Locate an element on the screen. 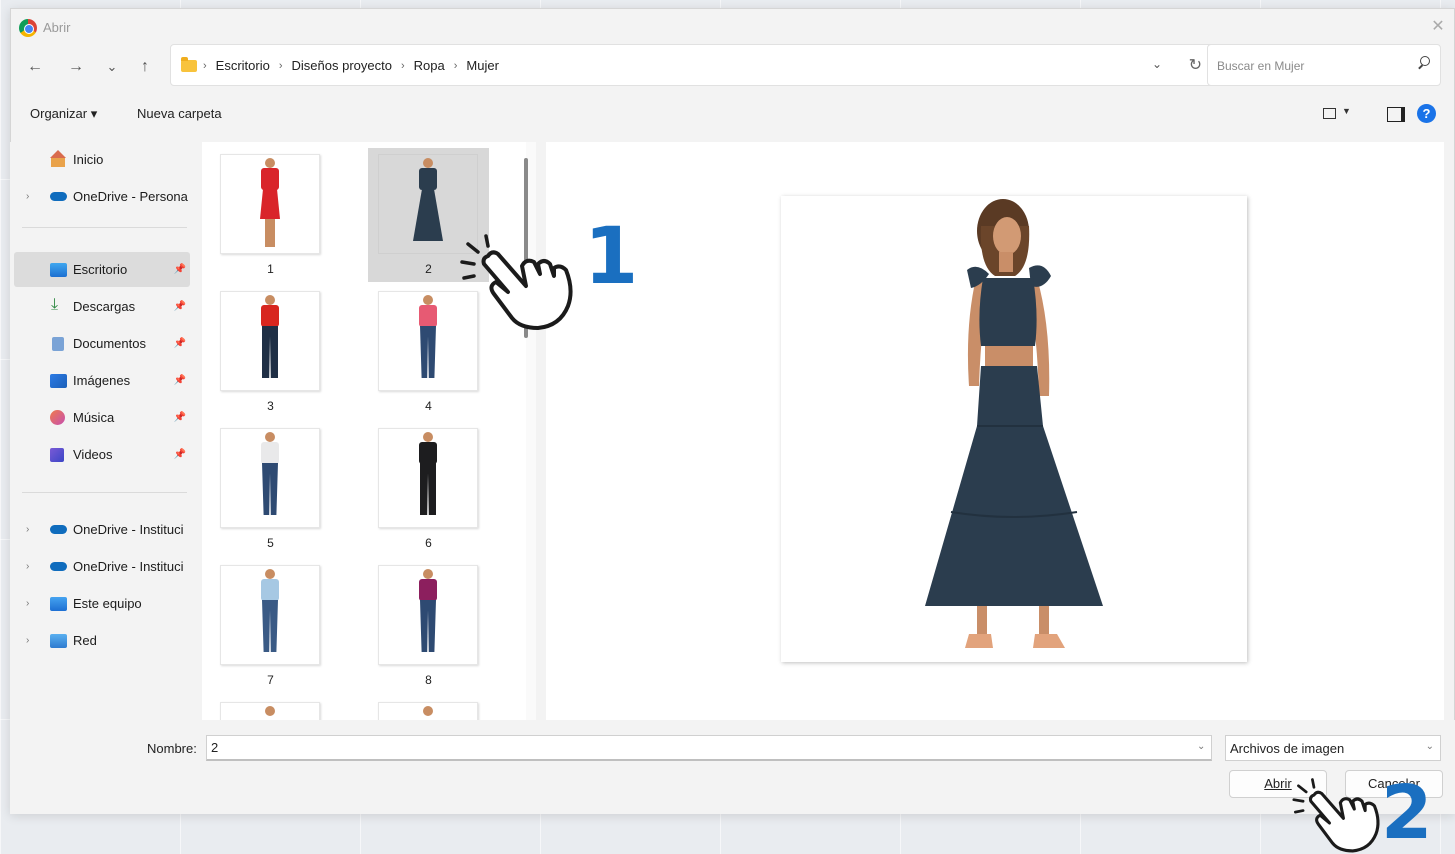 The width and height of the screenshot is (1455, 854). recent-locations-chevron-icon: ⌄ is located at coordinates (112, 67).